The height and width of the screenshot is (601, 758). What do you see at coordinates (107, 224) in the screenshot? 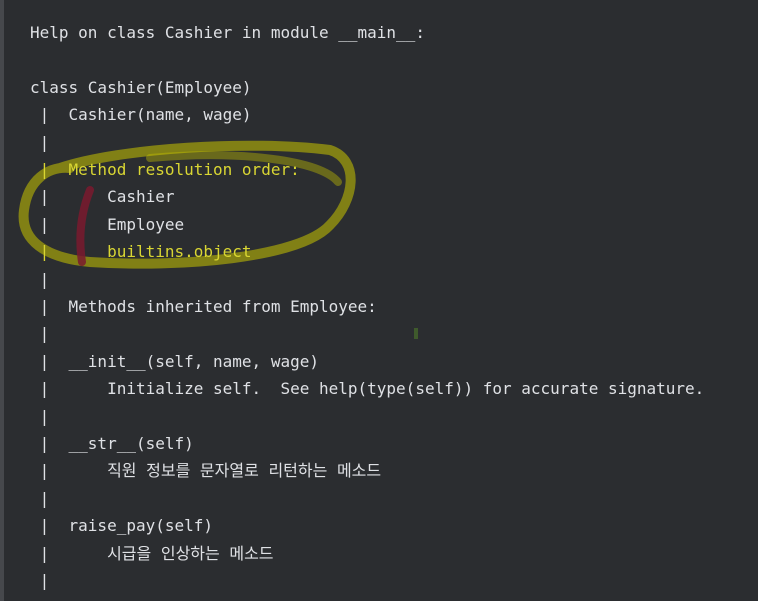
I see `console-line: | Employee` at bounding box center [107, 224].